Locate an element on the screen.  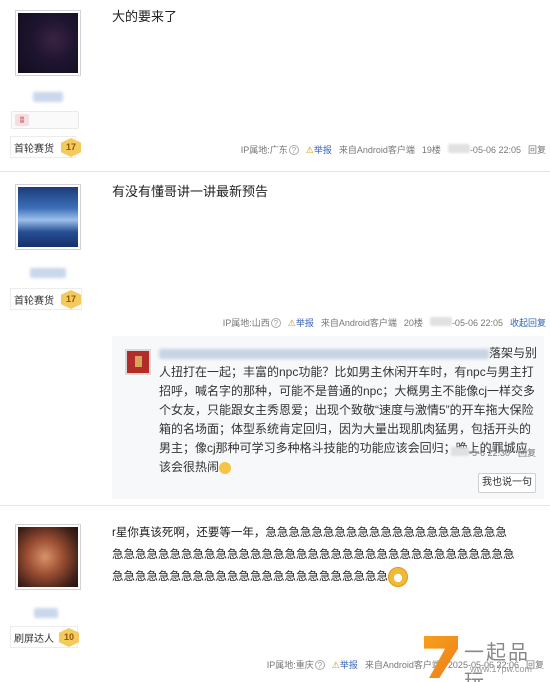
emoji-icon is located at coordinates (398, 576).